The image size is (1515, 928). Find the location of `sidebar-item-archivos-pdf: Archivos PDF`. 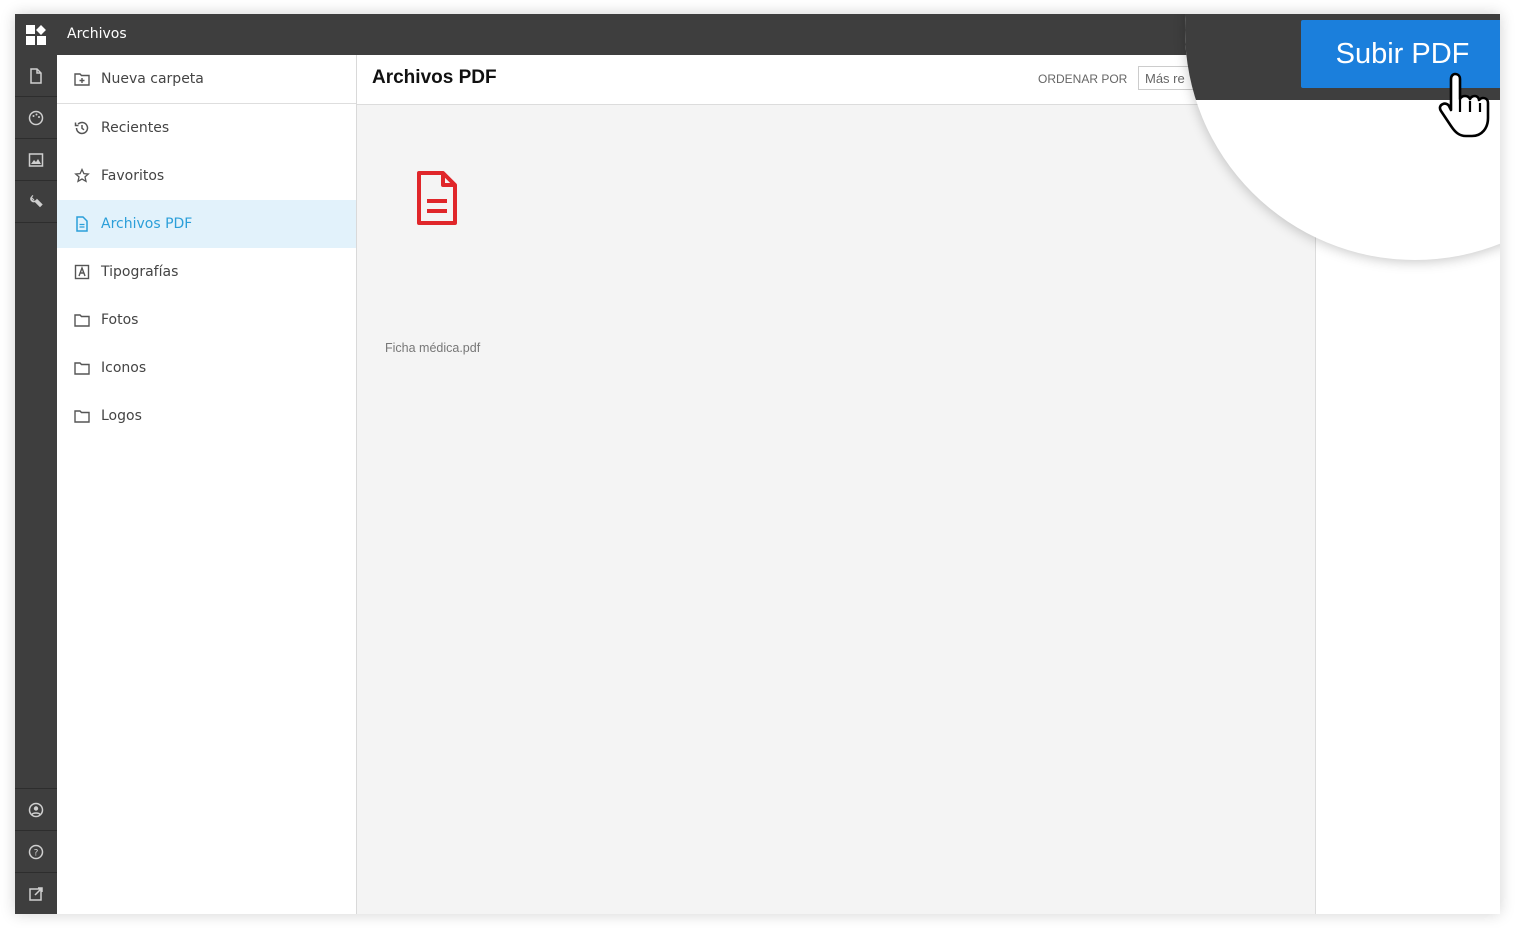

sidebar-item-archivos-pdf: Archivos PDF is located at coordinates (206, 224).